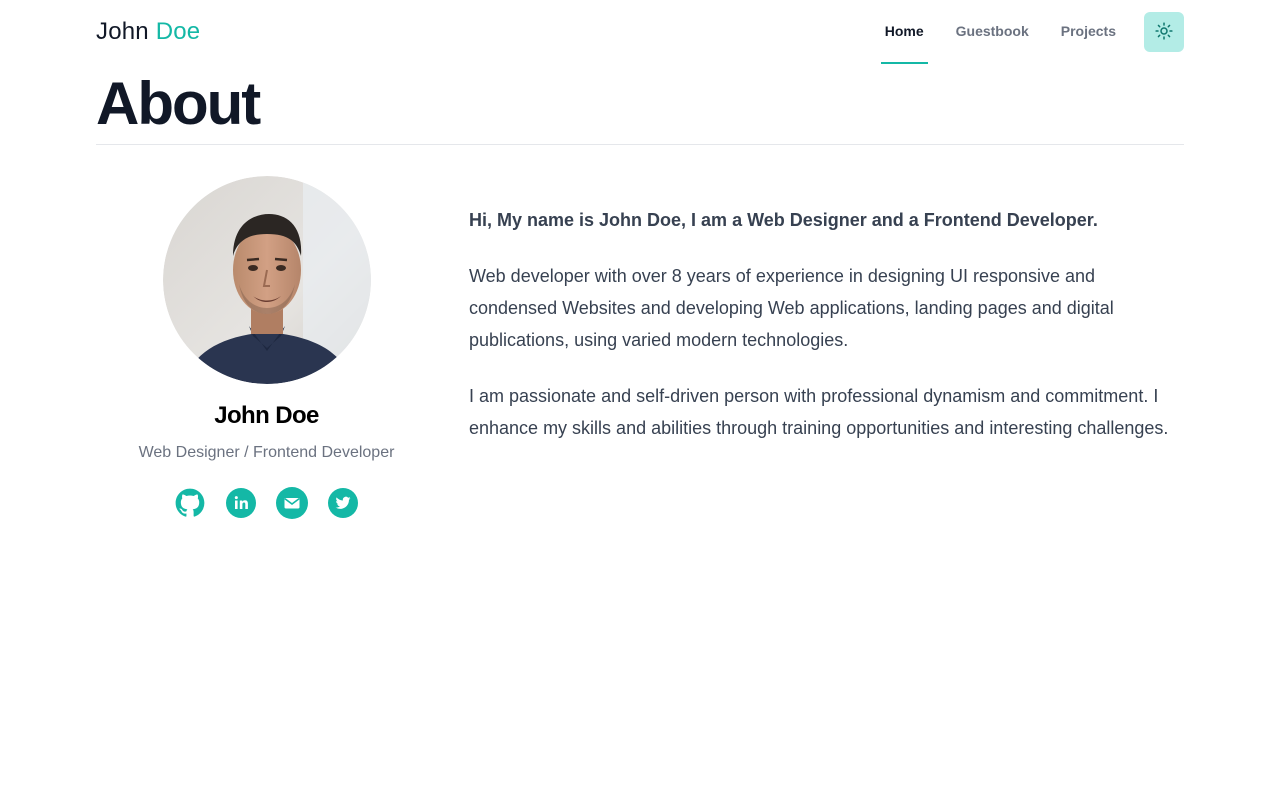 The width and height of the screenshot is (1280, 800). What do you see at coordinates (992, 32) in the screenshot?
I see `nav-guestbook: Guestbook` at bounding box center [992, 32].